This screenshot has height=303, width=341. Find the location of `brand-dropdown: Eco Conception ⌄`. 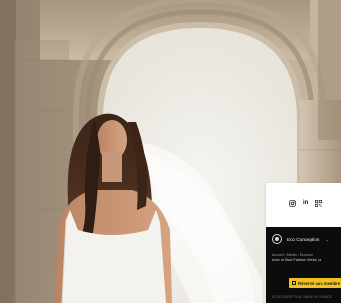

brand-dropdown: Eco Conception ⌄ is located at coordinates (300, 239).